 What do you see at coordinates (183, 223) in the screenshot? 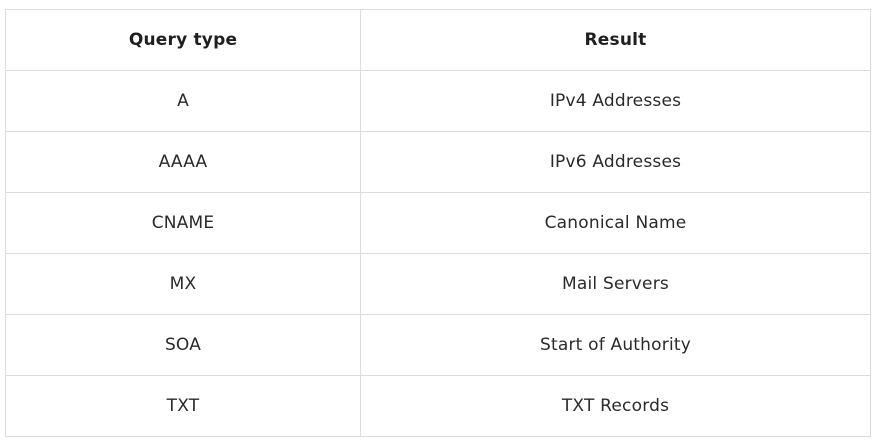
I see `query-type-cell: CNAME` at bounding box center [183, 223].